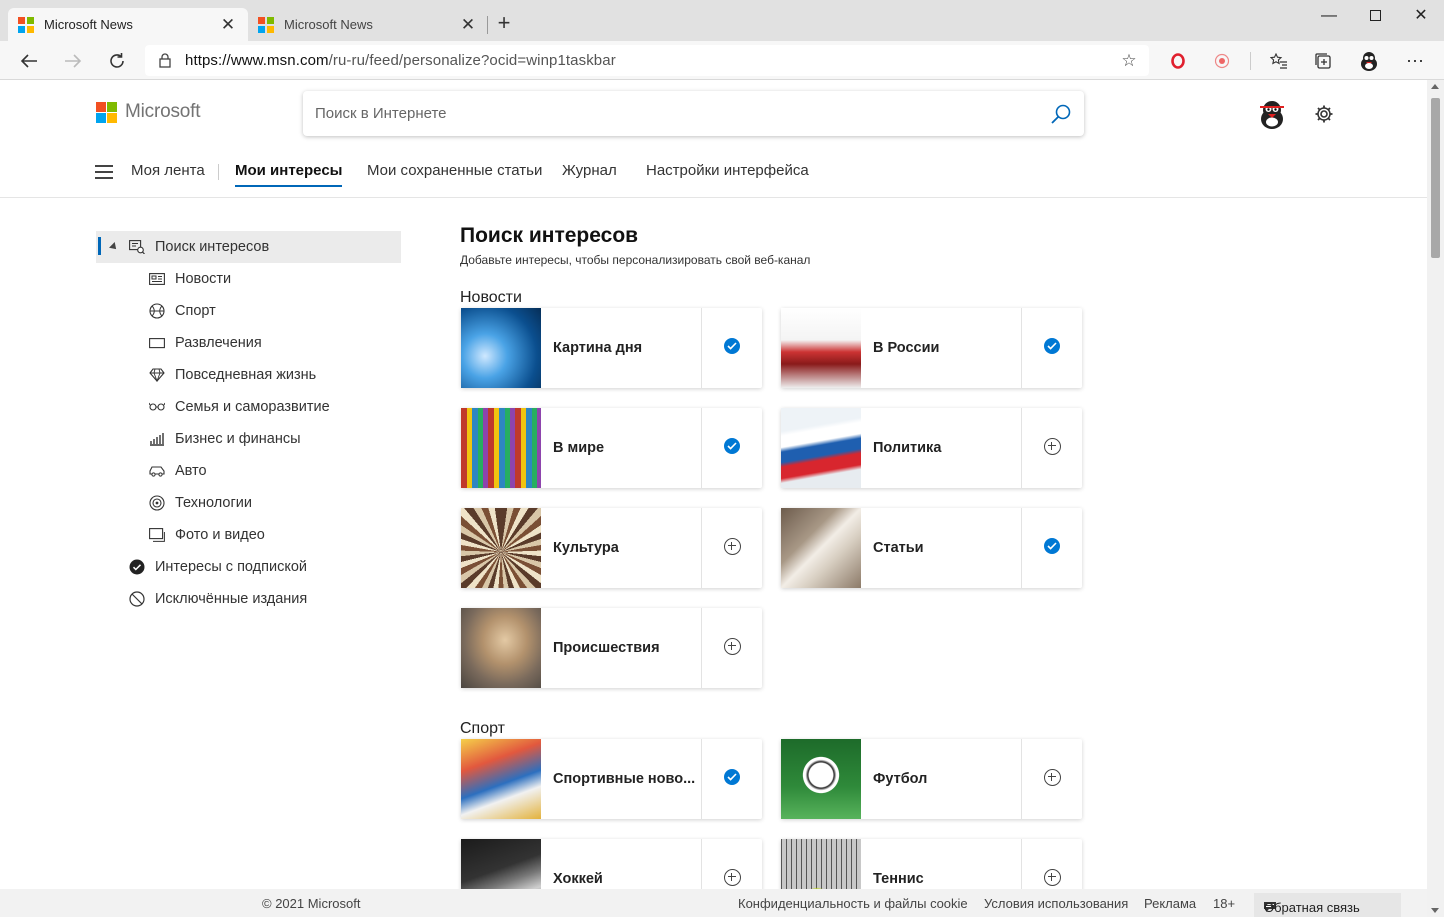 This screenshot has height=917, width=1444. Describe the element at coordinates (1057, 114) in the screenshot. I see `search-icon` at that location.